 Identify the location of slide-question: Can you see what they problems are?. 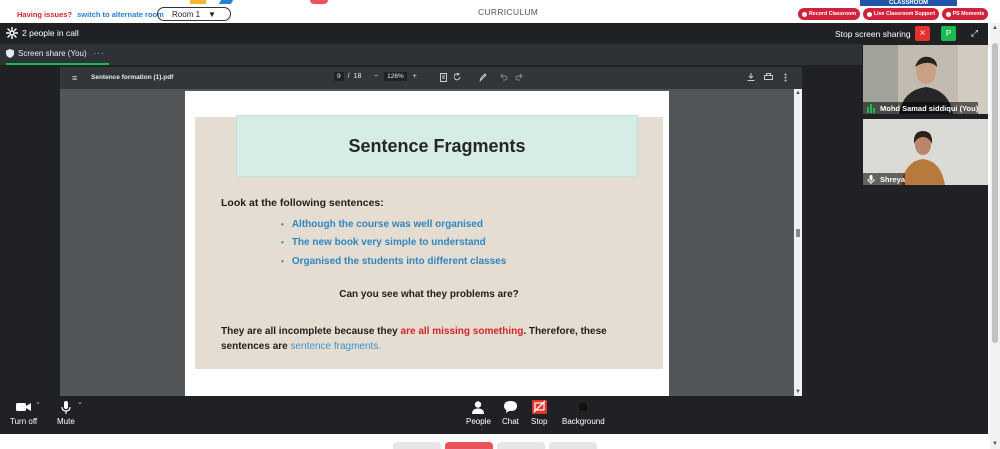
(429, 294).